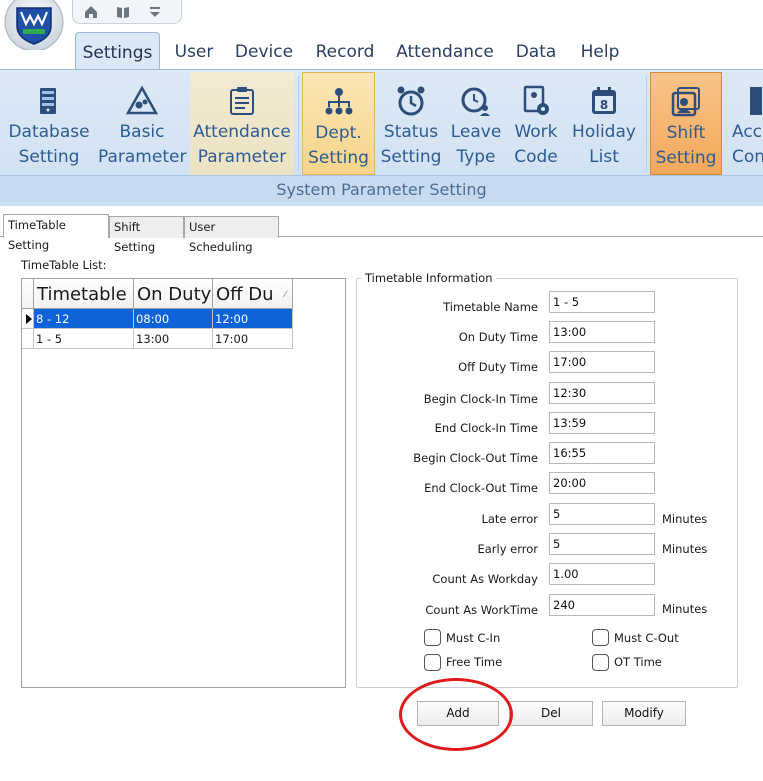 The width and height of the screenshot is (763, 781). I want to click on timetable-name-field, so click(602, 302).